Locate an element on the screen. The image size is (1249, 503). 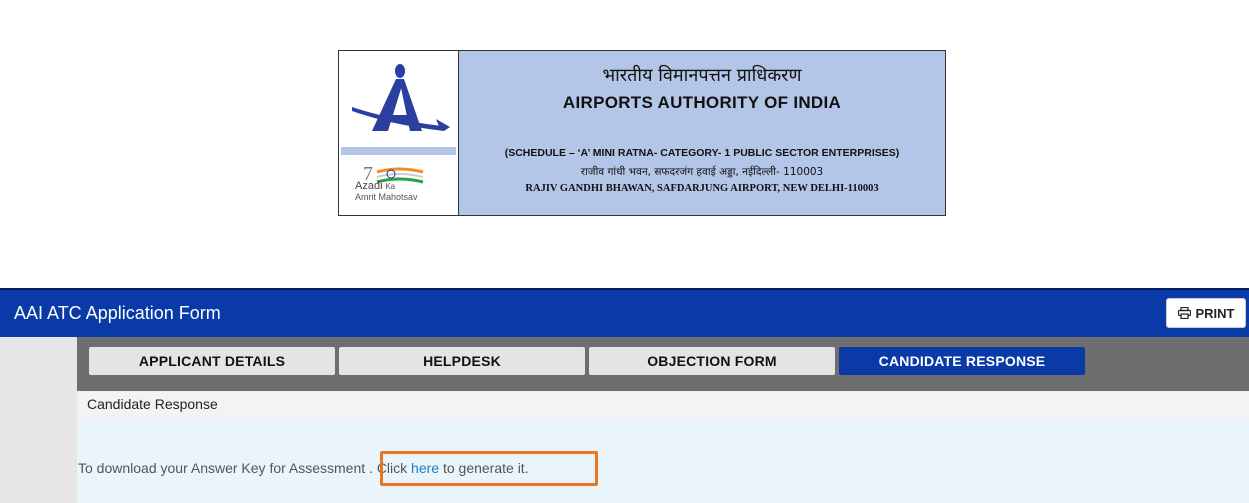
tab-label: APPLICANT DETAILS is located at coordinates (212, 361).